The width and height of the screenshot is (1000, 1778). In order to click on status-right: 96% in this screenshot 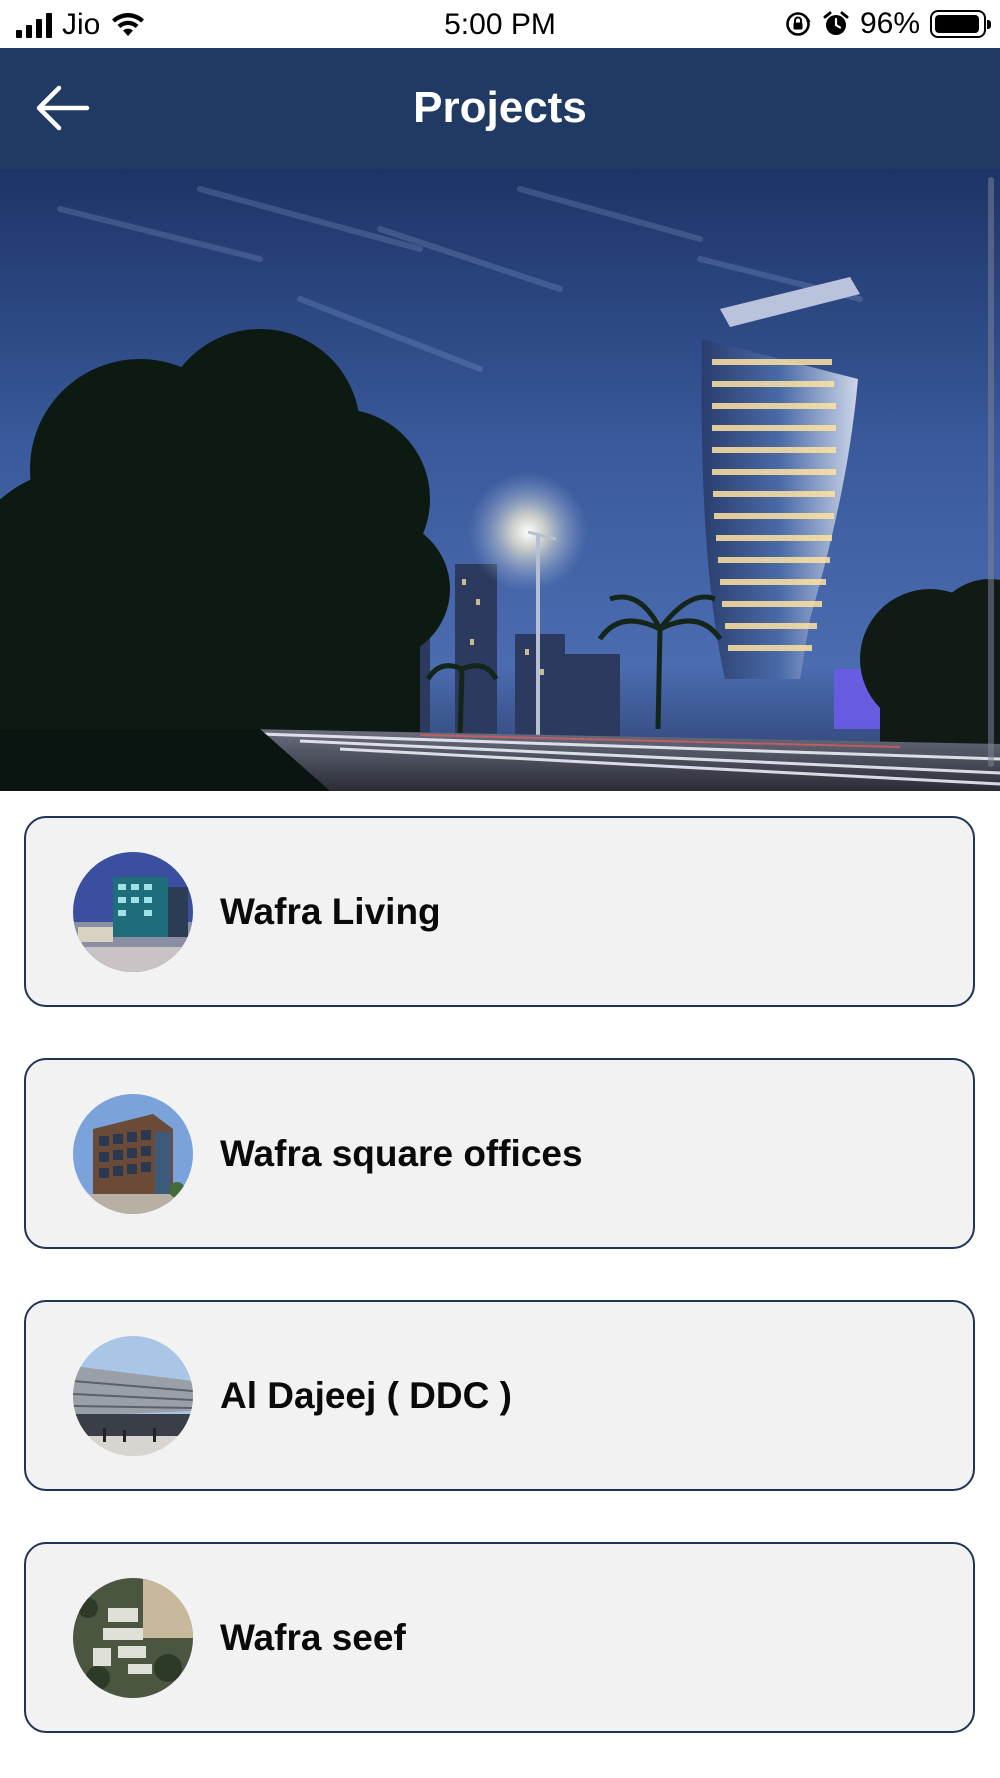, I will do `click(887, 23)`.